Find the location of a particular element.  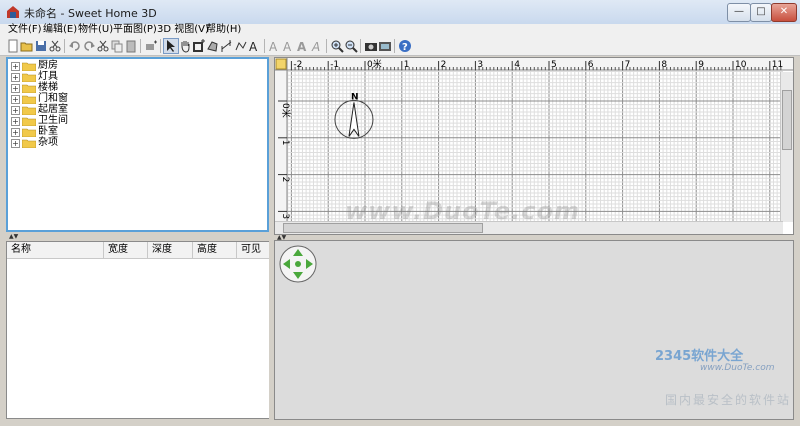

zoom-out-icon is located at coordinates (351, 46).